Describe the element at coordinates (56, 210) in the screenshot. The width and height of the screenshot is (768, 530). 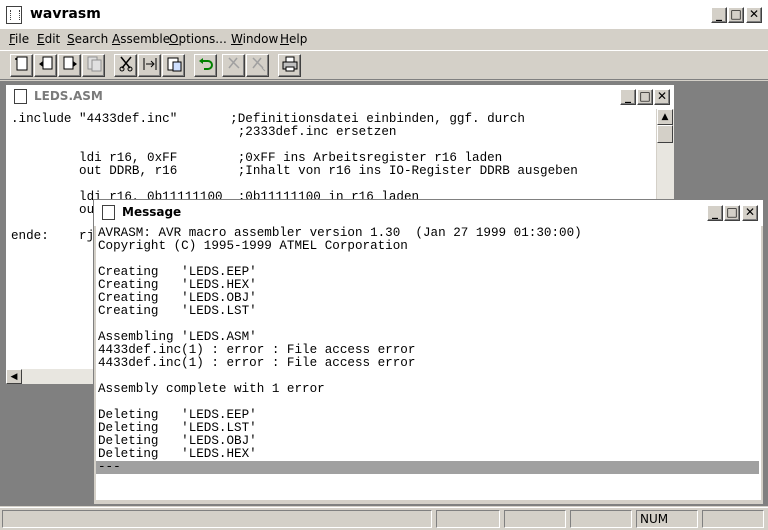
I see `code-line: out` at that location.